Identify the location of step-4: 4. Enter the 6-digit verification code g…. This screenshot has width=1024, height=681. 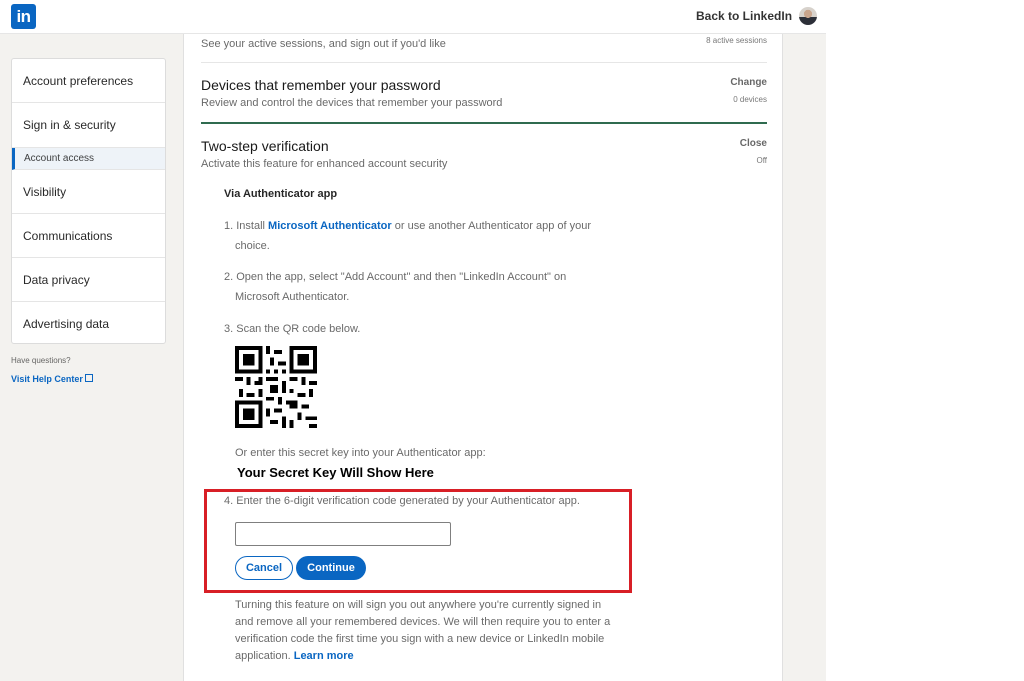
(402, 501).